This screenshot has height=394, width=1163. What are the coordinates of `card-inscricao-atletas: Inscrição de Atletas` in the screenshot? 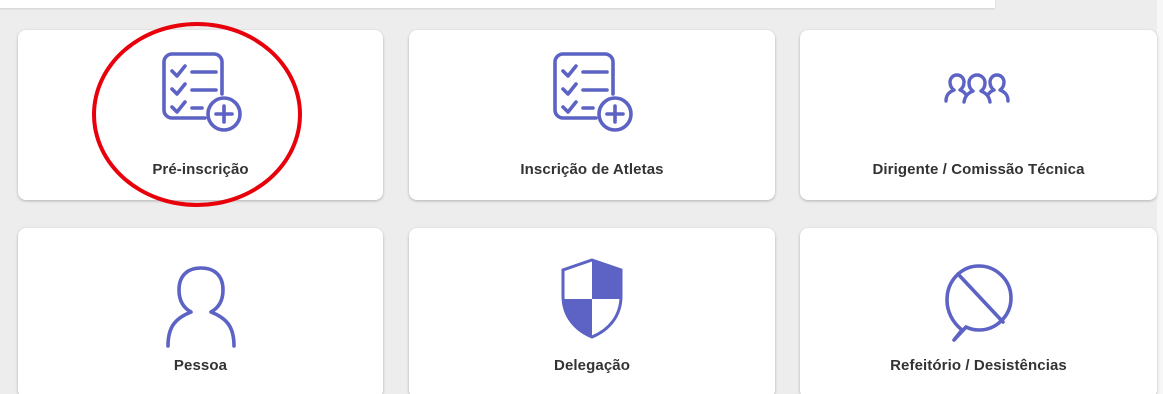 It's located at (592, 115).